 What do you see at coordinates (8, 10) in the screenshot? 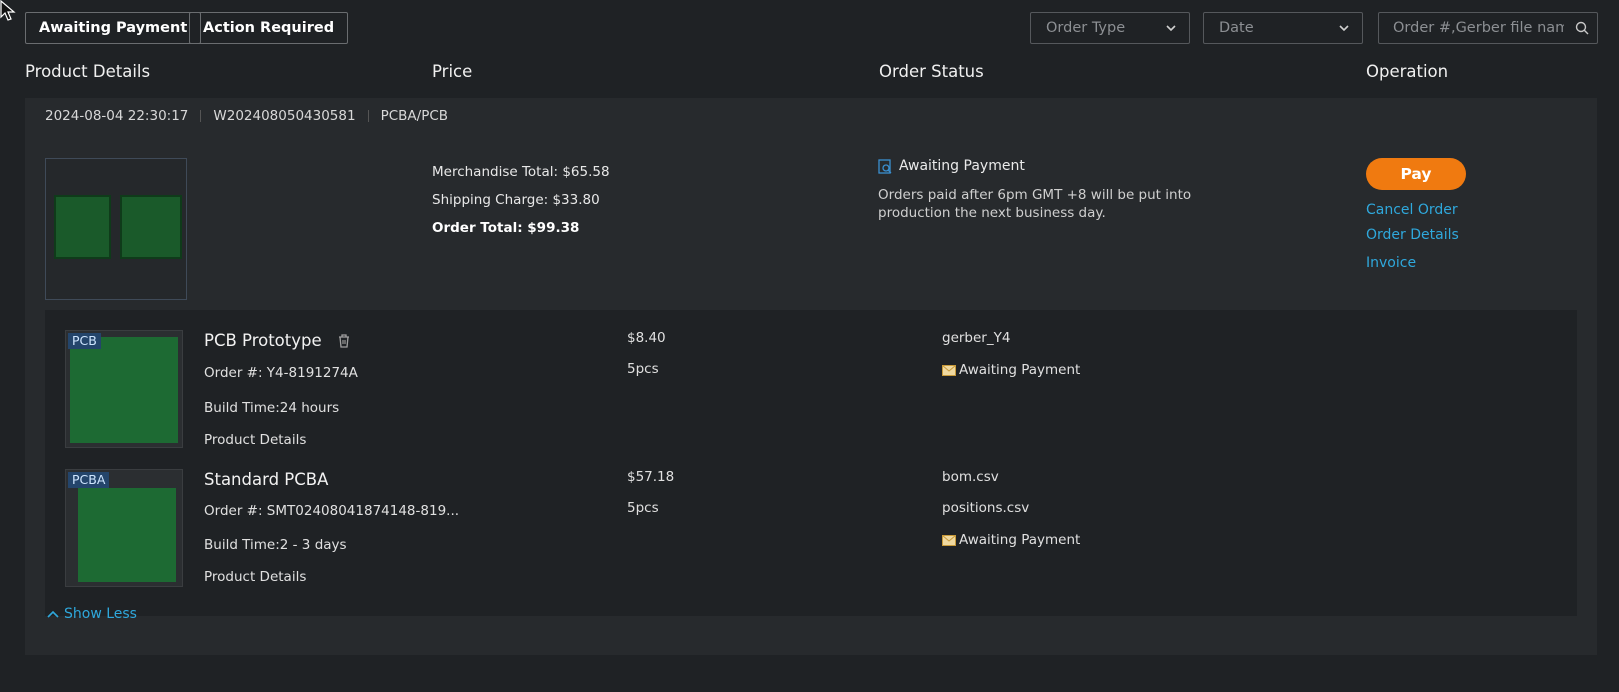
I see `mouse-cursor-icon` at bounding box center [8, 10].